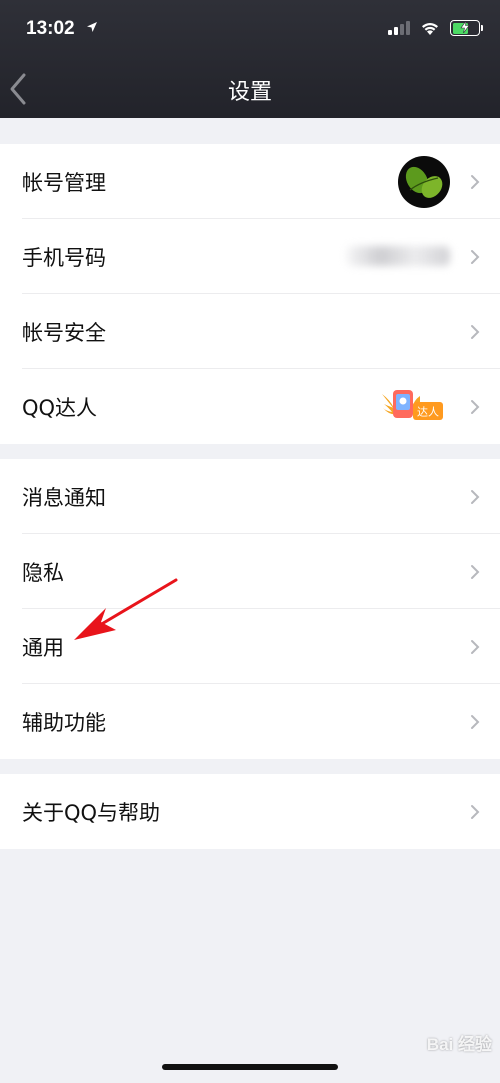  I want to click on location-arrow-icon, so click(92, 27).